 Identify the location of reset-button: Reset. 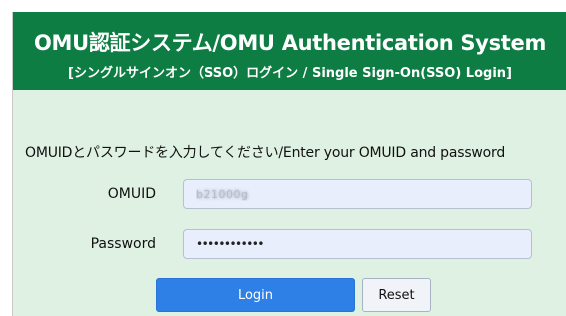
(396, 295).